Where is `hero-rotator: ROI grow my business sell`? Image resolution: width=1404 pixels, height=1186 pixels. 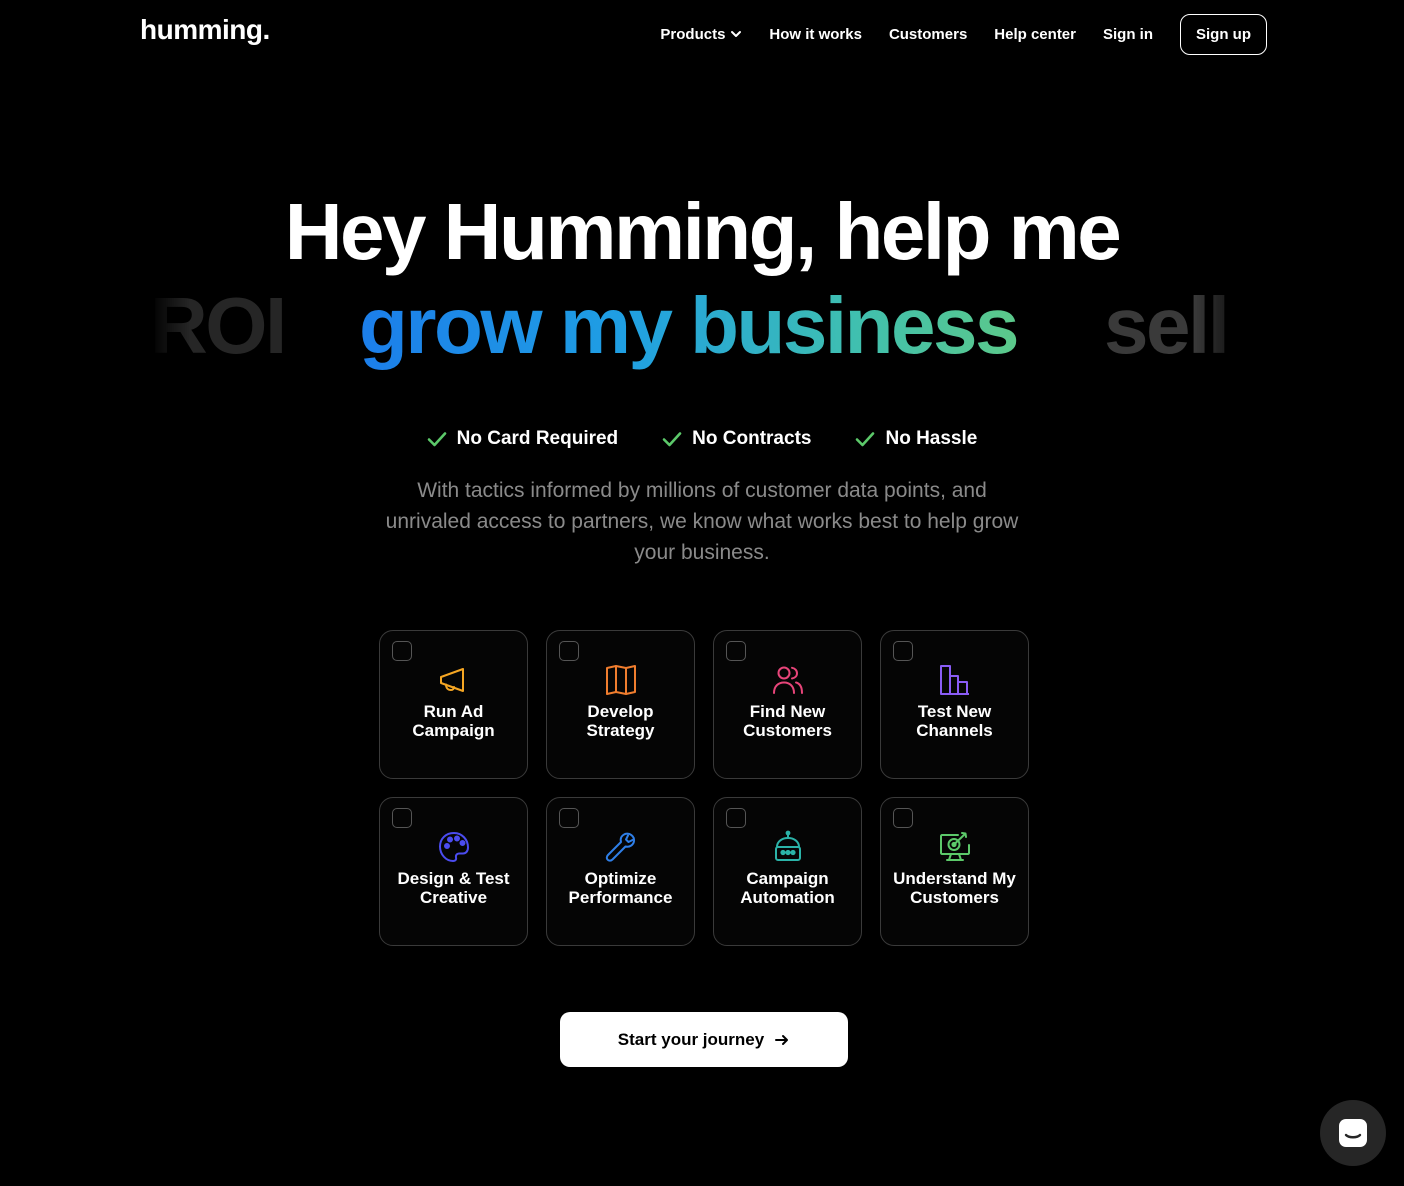
hero-rotator: ROI grow my business sell is located at coordinates (700, 330).